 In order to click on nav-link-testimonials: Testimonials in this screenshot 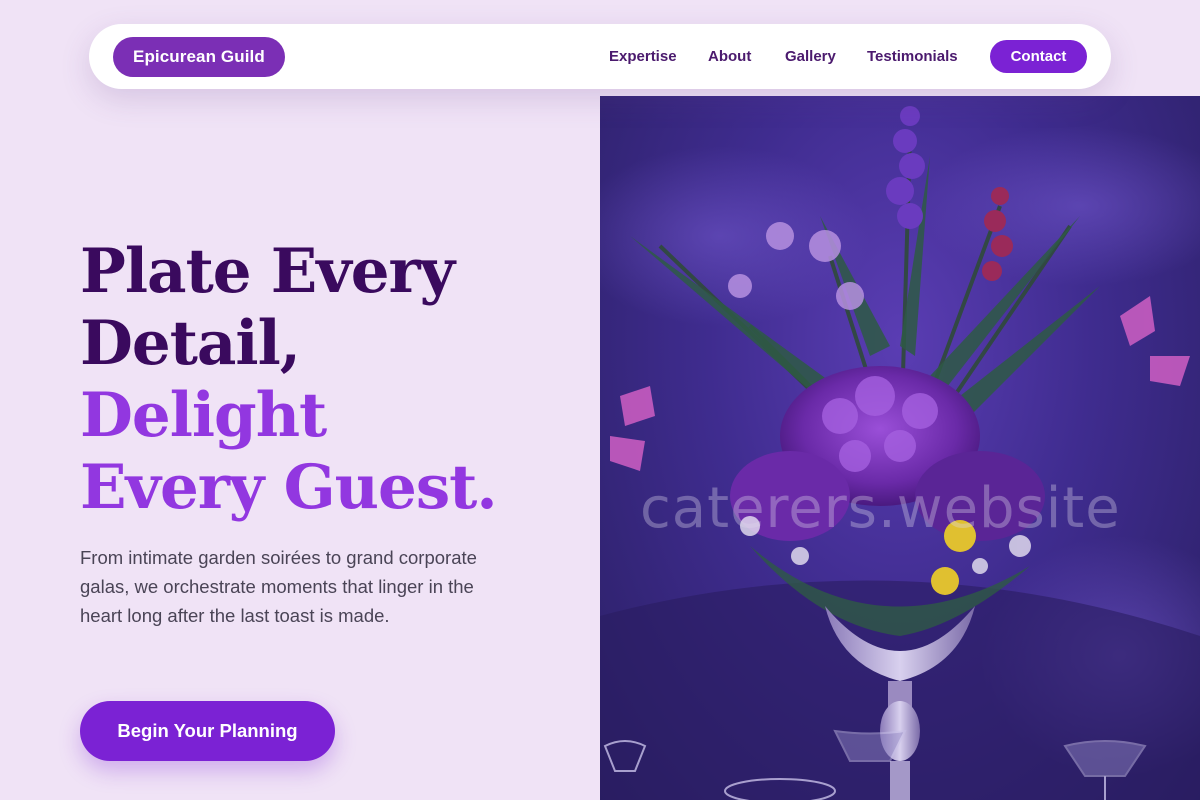, I will do `click(912, 57)`.